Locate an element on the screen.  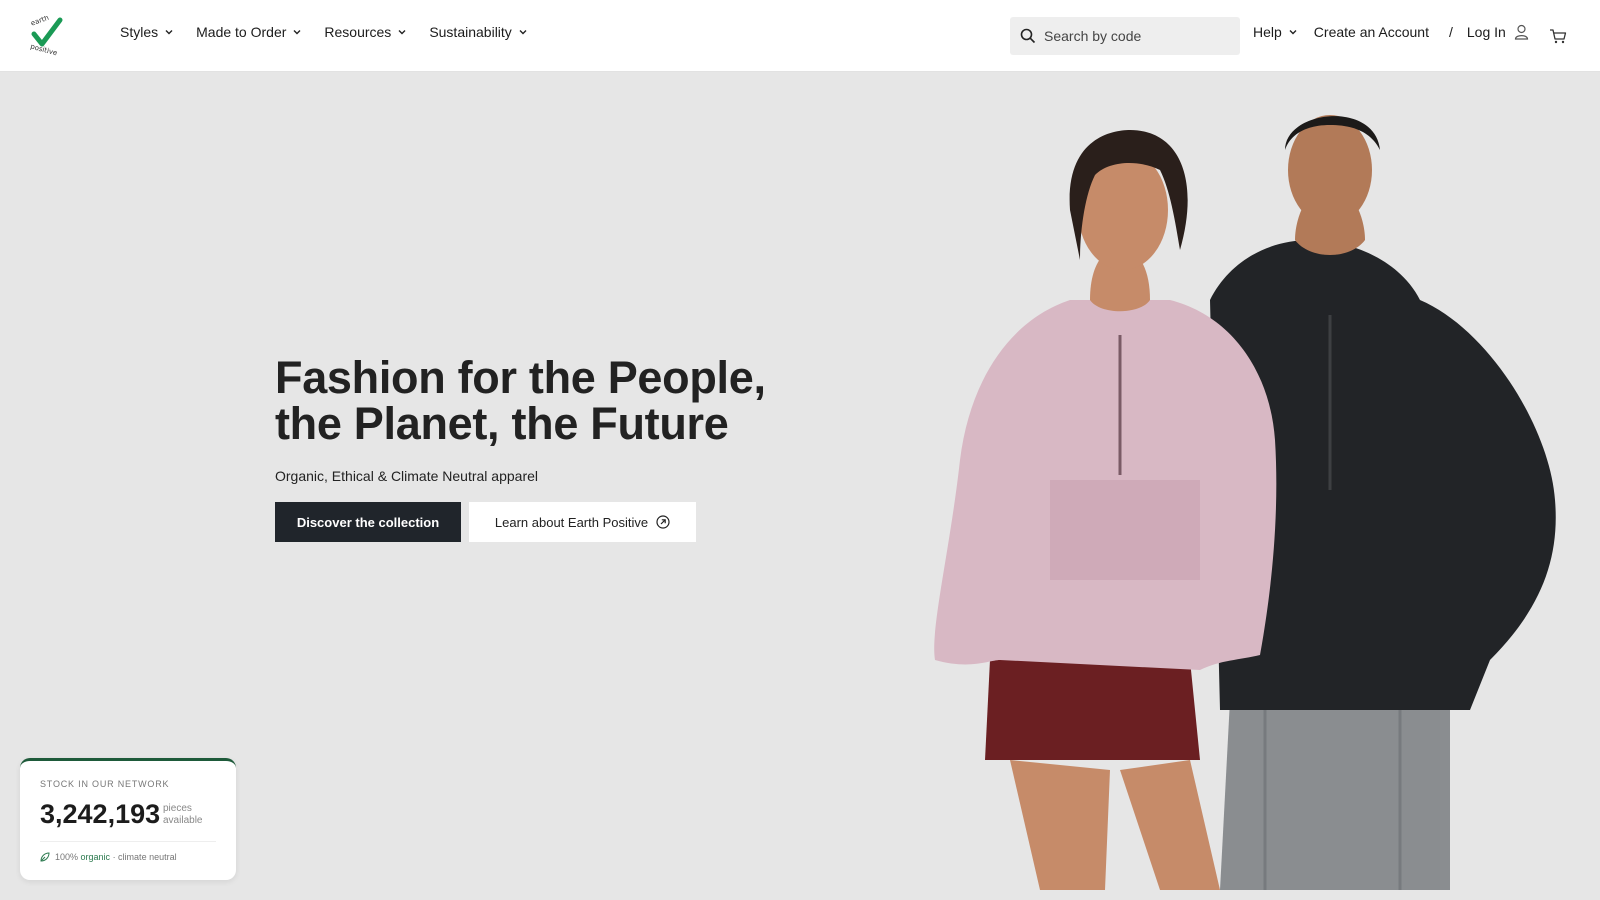
account-nav: Help Create an Account / Log In is located at coordinates (1391, 32).